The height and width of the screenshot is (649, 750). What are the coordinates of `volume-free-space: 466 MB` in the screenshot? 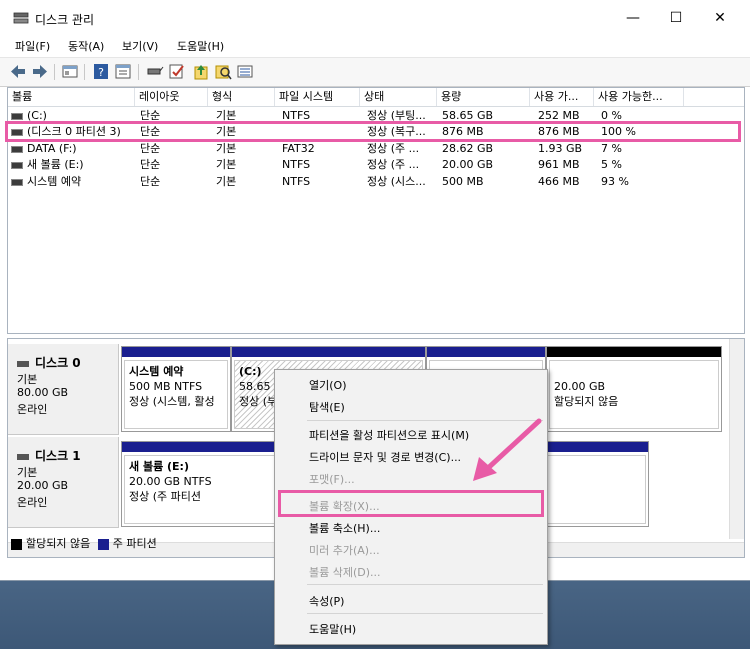 It's located at (559, 181).